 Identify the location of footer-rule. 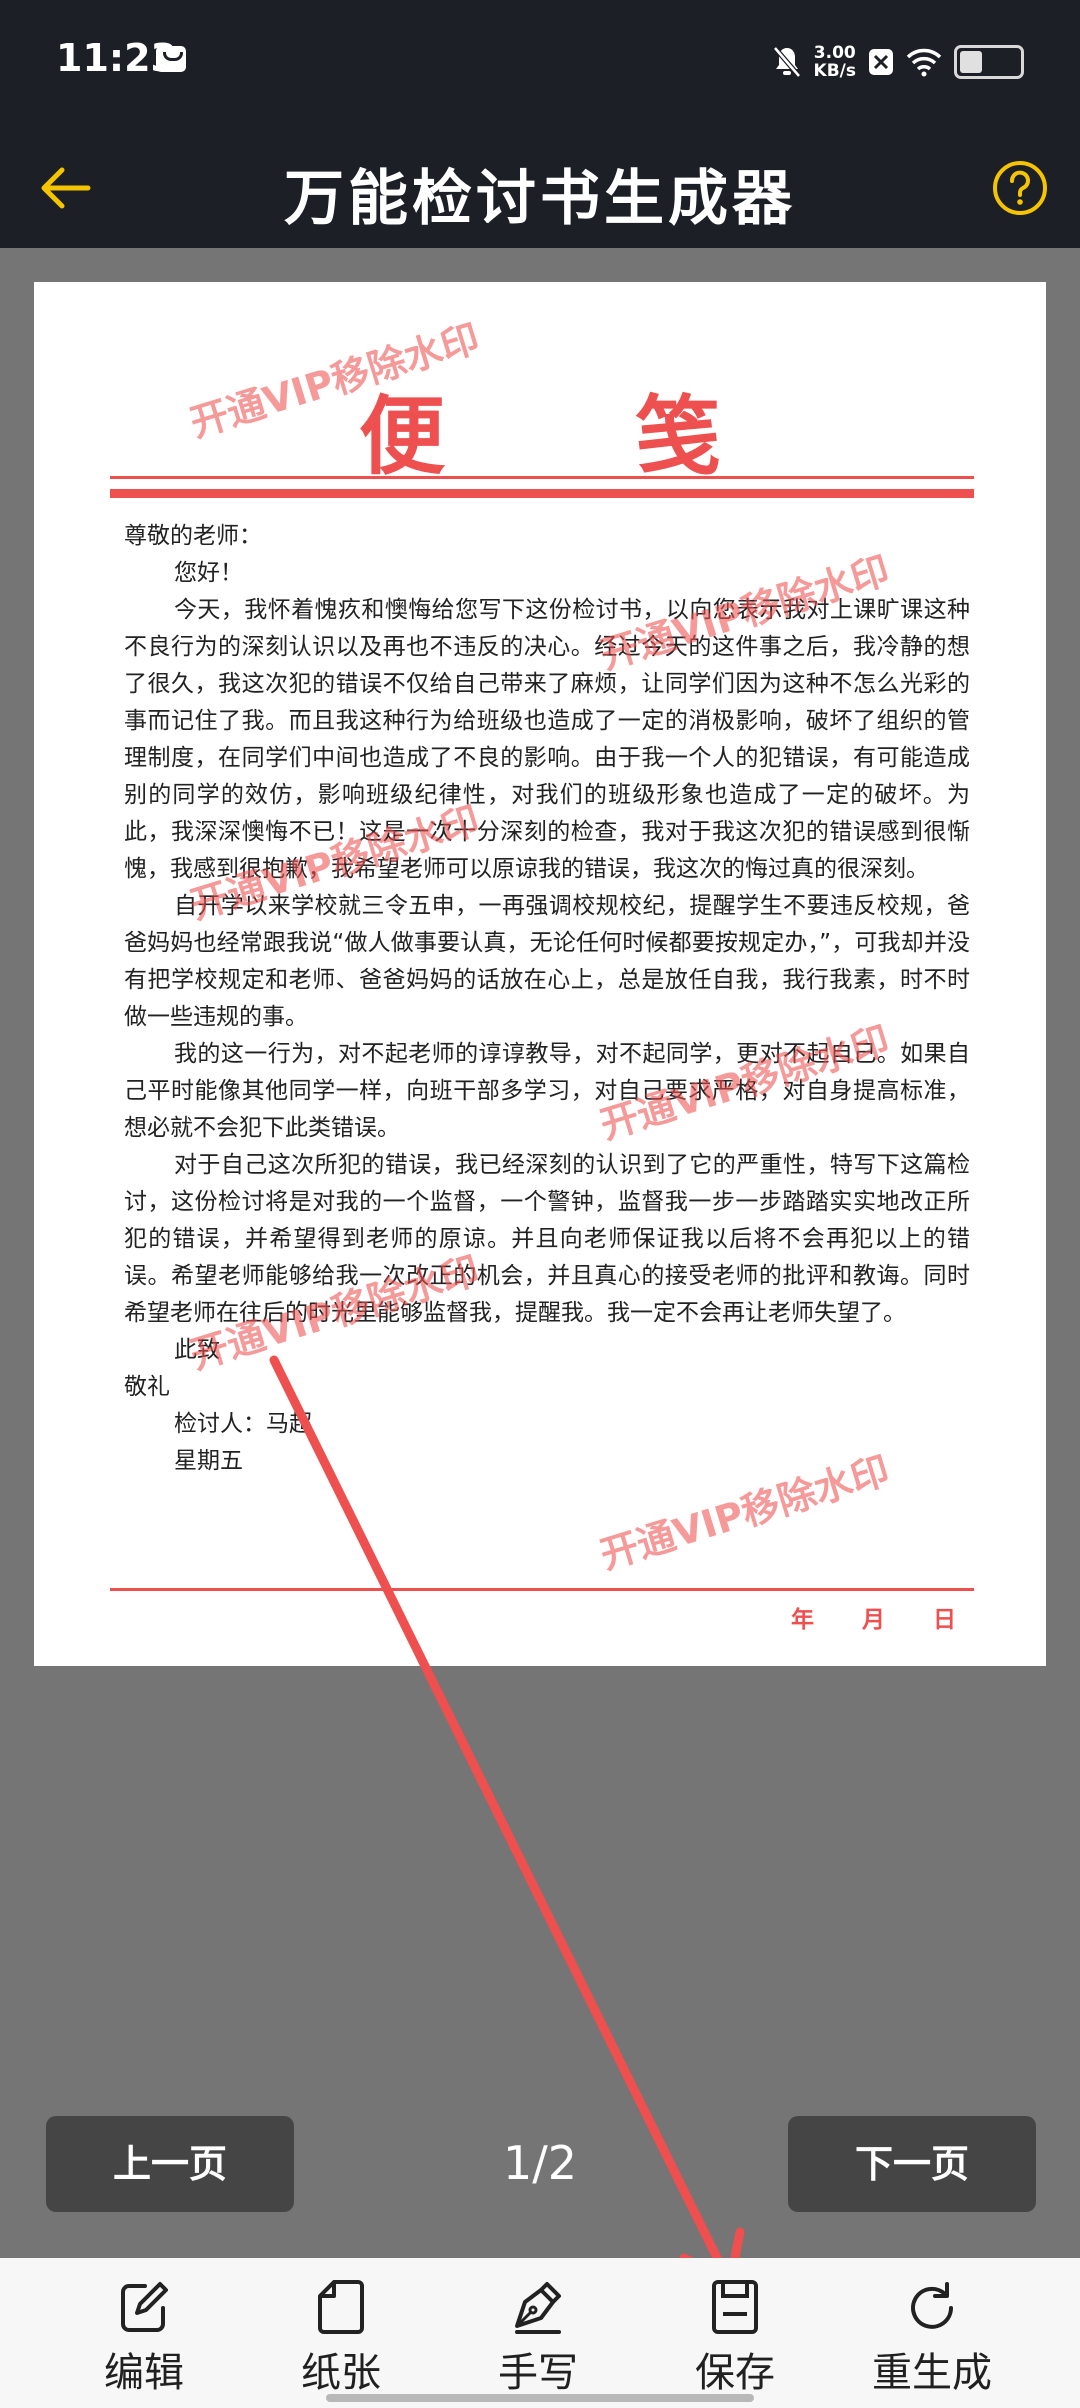
(542, 1589).